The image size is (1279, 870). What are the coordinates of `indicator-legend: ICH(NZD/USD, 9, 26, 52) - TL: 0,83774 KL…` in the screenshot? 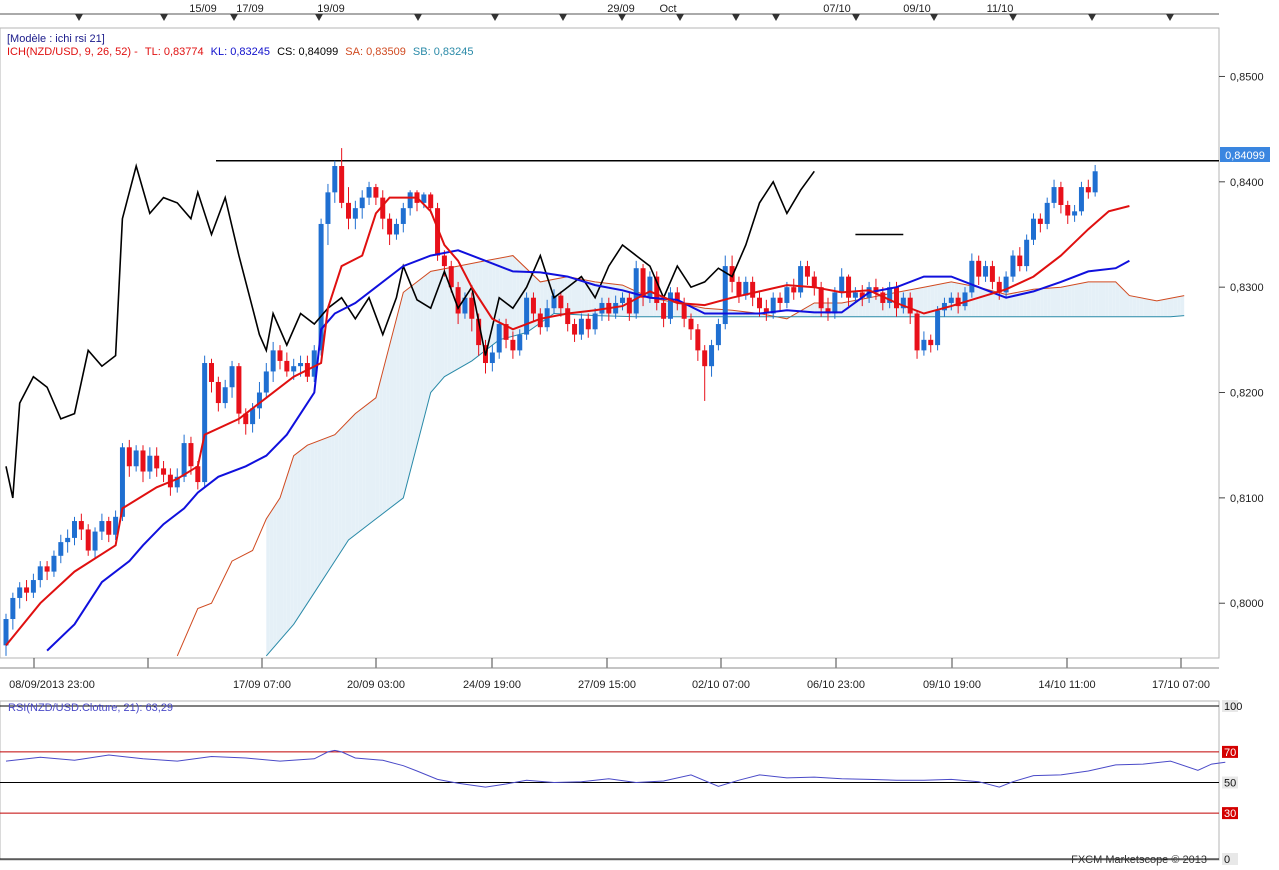 It's located at (240, 52).